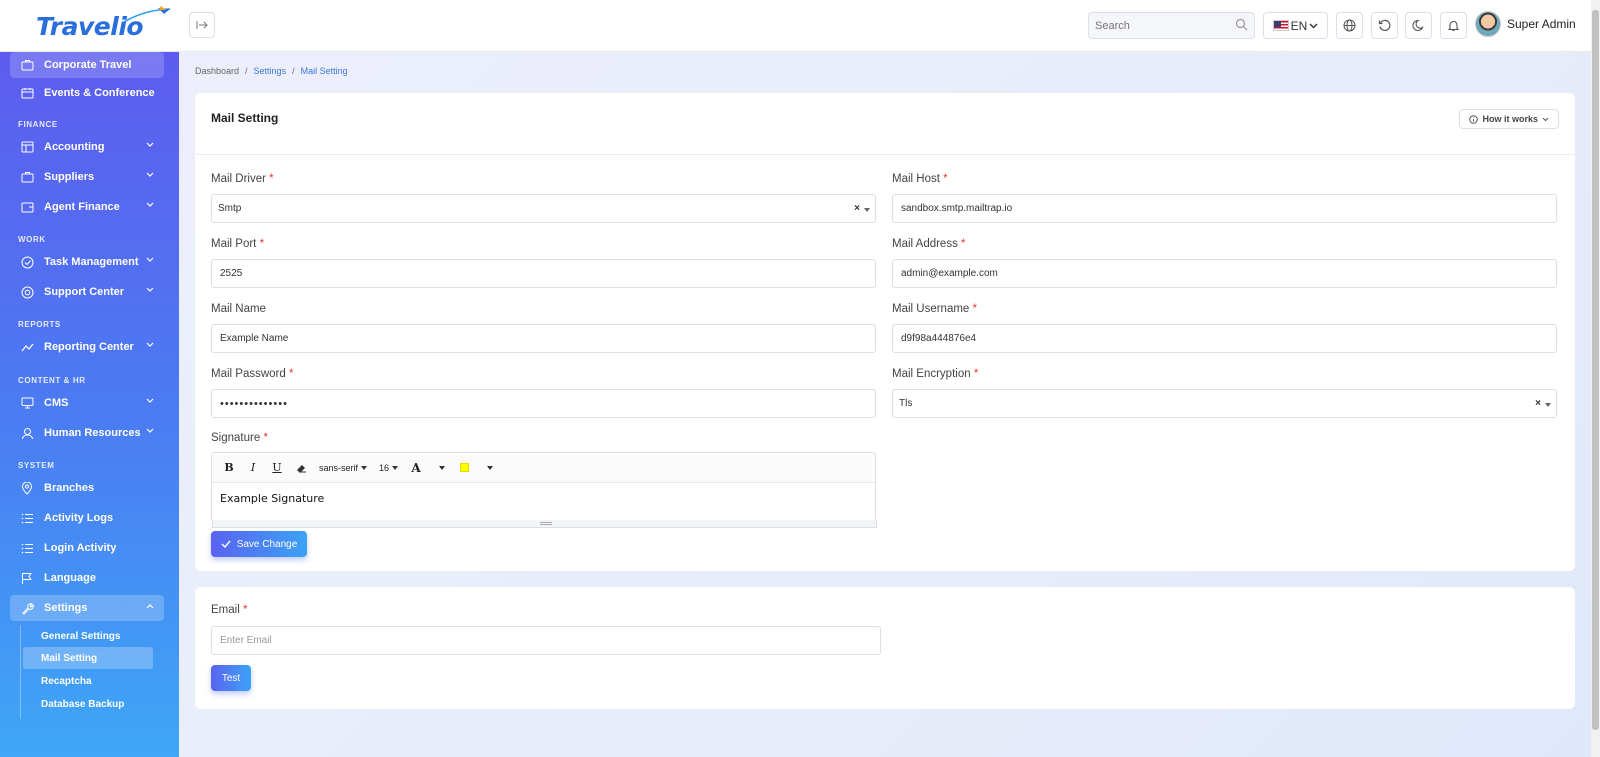 The image size is (1600, 757). What do you see at coordinates (202, 25) in the screenshot?
I see `sidebar-toggle-button` at bounding box center [202, 25].